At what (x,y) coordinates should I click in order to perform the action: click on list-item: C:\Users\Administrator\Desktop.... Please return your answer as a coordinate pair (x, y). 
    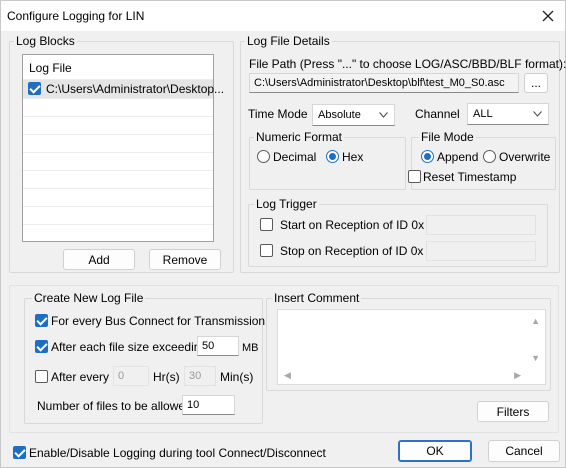
    Looking at the image, I should click on (123, 89).